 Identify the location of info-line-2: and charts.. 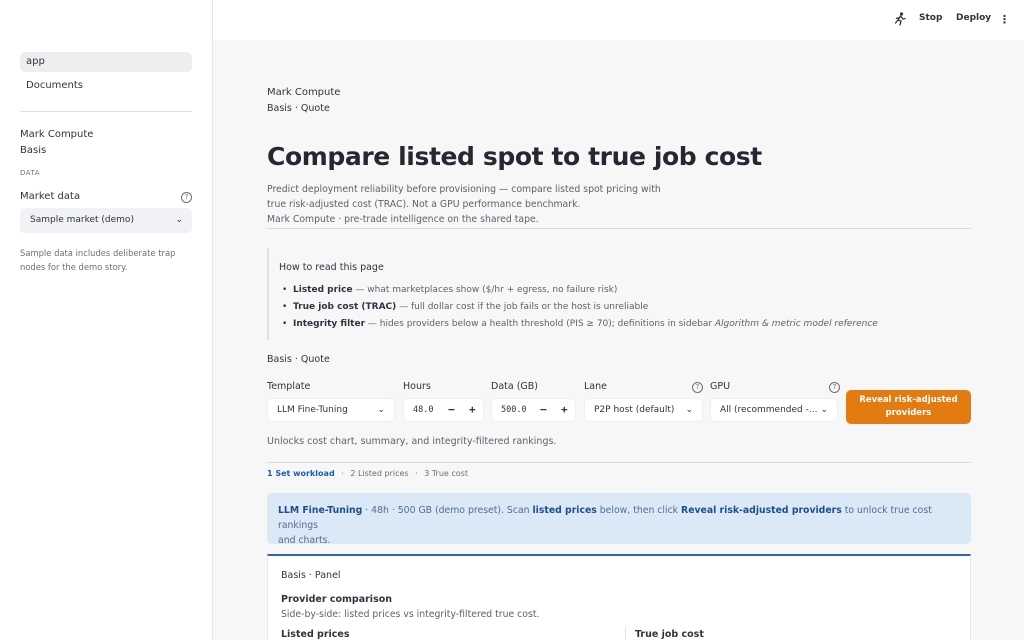
(304, 540).